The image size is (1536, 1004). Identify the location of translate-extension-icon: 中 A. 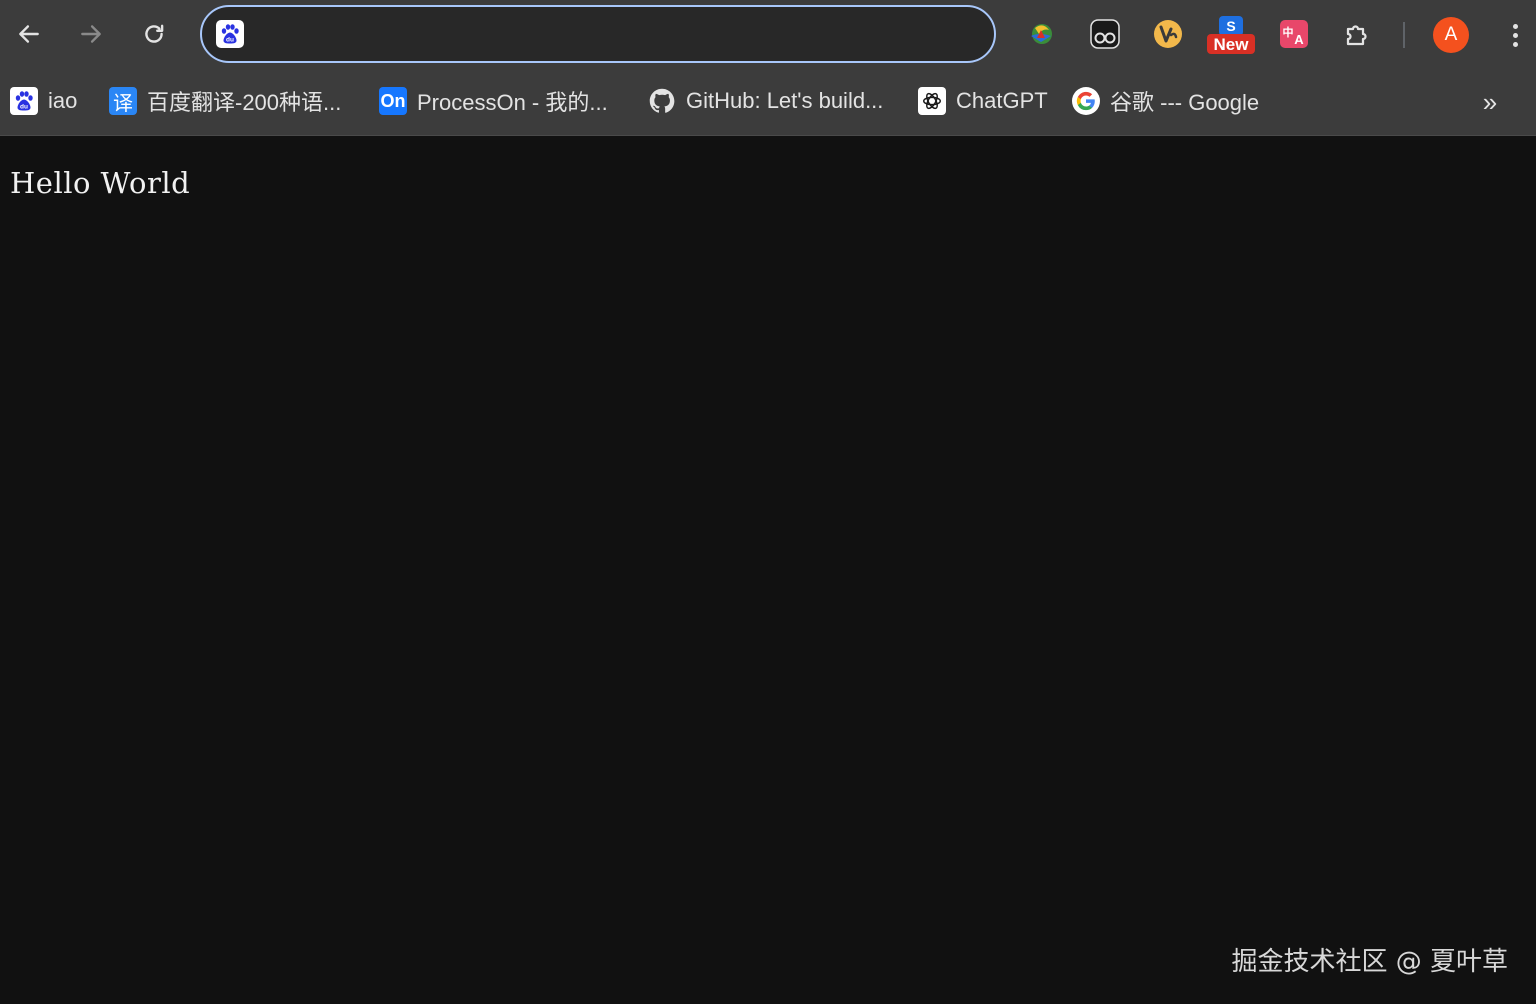
(1294, 34).